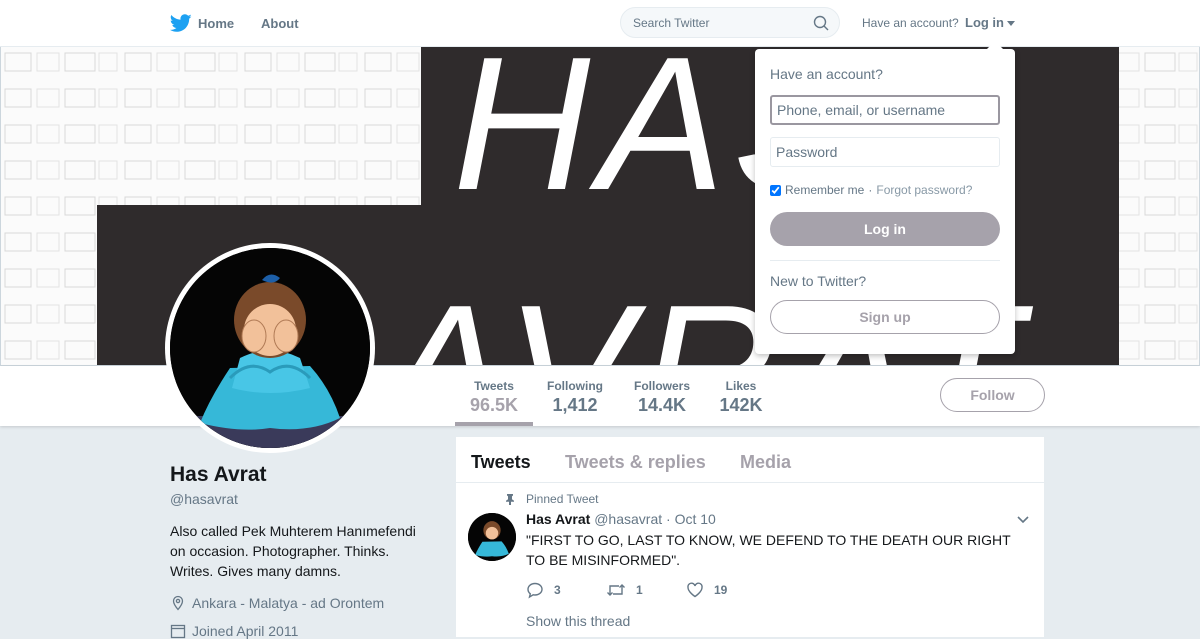  I want to click on stat-followers-value: 14.4K, so click(662, 405).